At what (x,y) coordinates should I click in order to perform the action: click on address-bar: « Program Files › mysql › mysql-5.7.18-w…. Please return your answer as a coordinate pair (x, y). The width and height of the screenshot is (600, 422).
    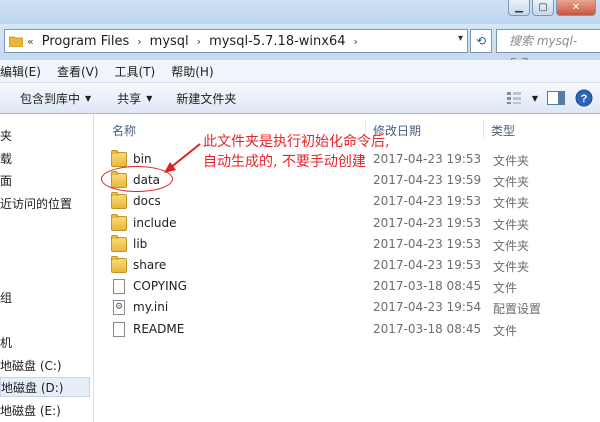
    Looking at the image, I should click on (236, 41).